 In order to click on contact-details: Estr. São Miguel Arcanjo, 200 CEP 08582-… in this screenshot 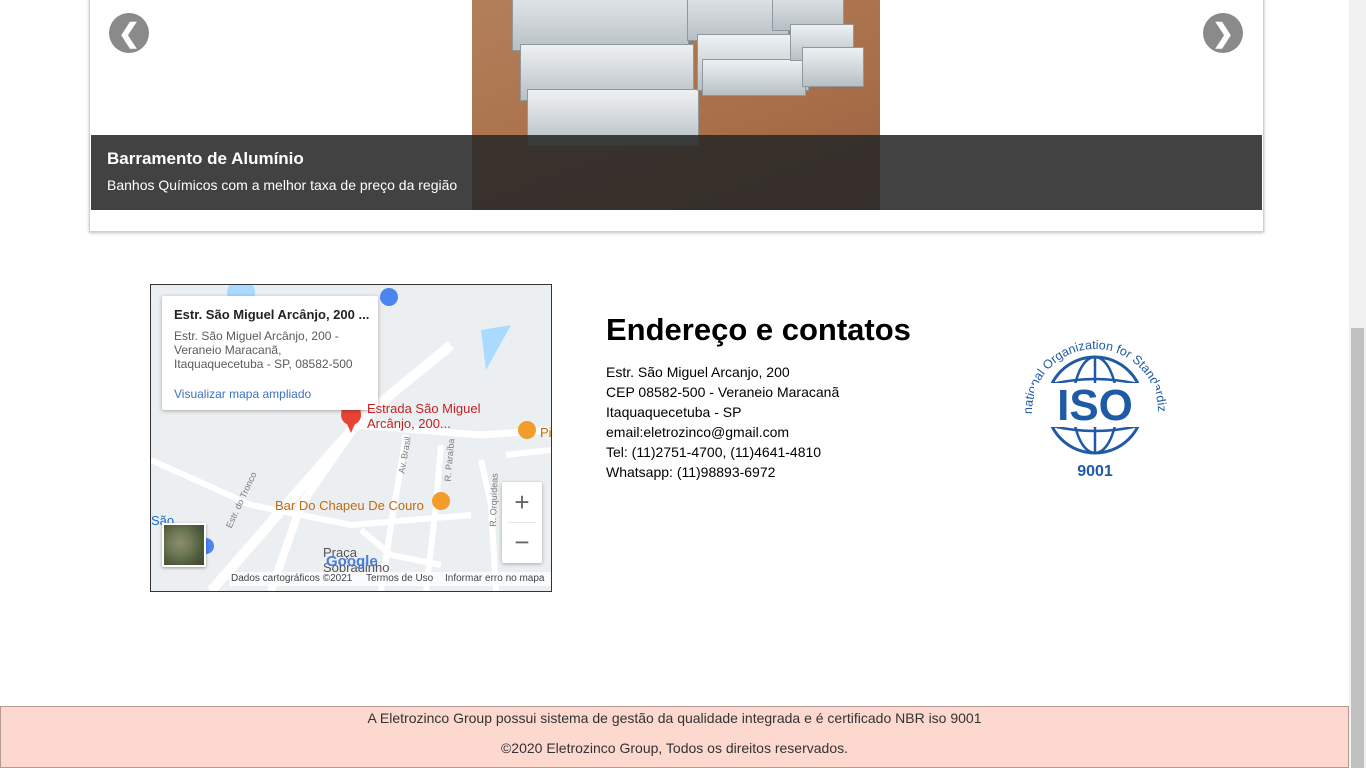, I will do `click(722, 422)`.